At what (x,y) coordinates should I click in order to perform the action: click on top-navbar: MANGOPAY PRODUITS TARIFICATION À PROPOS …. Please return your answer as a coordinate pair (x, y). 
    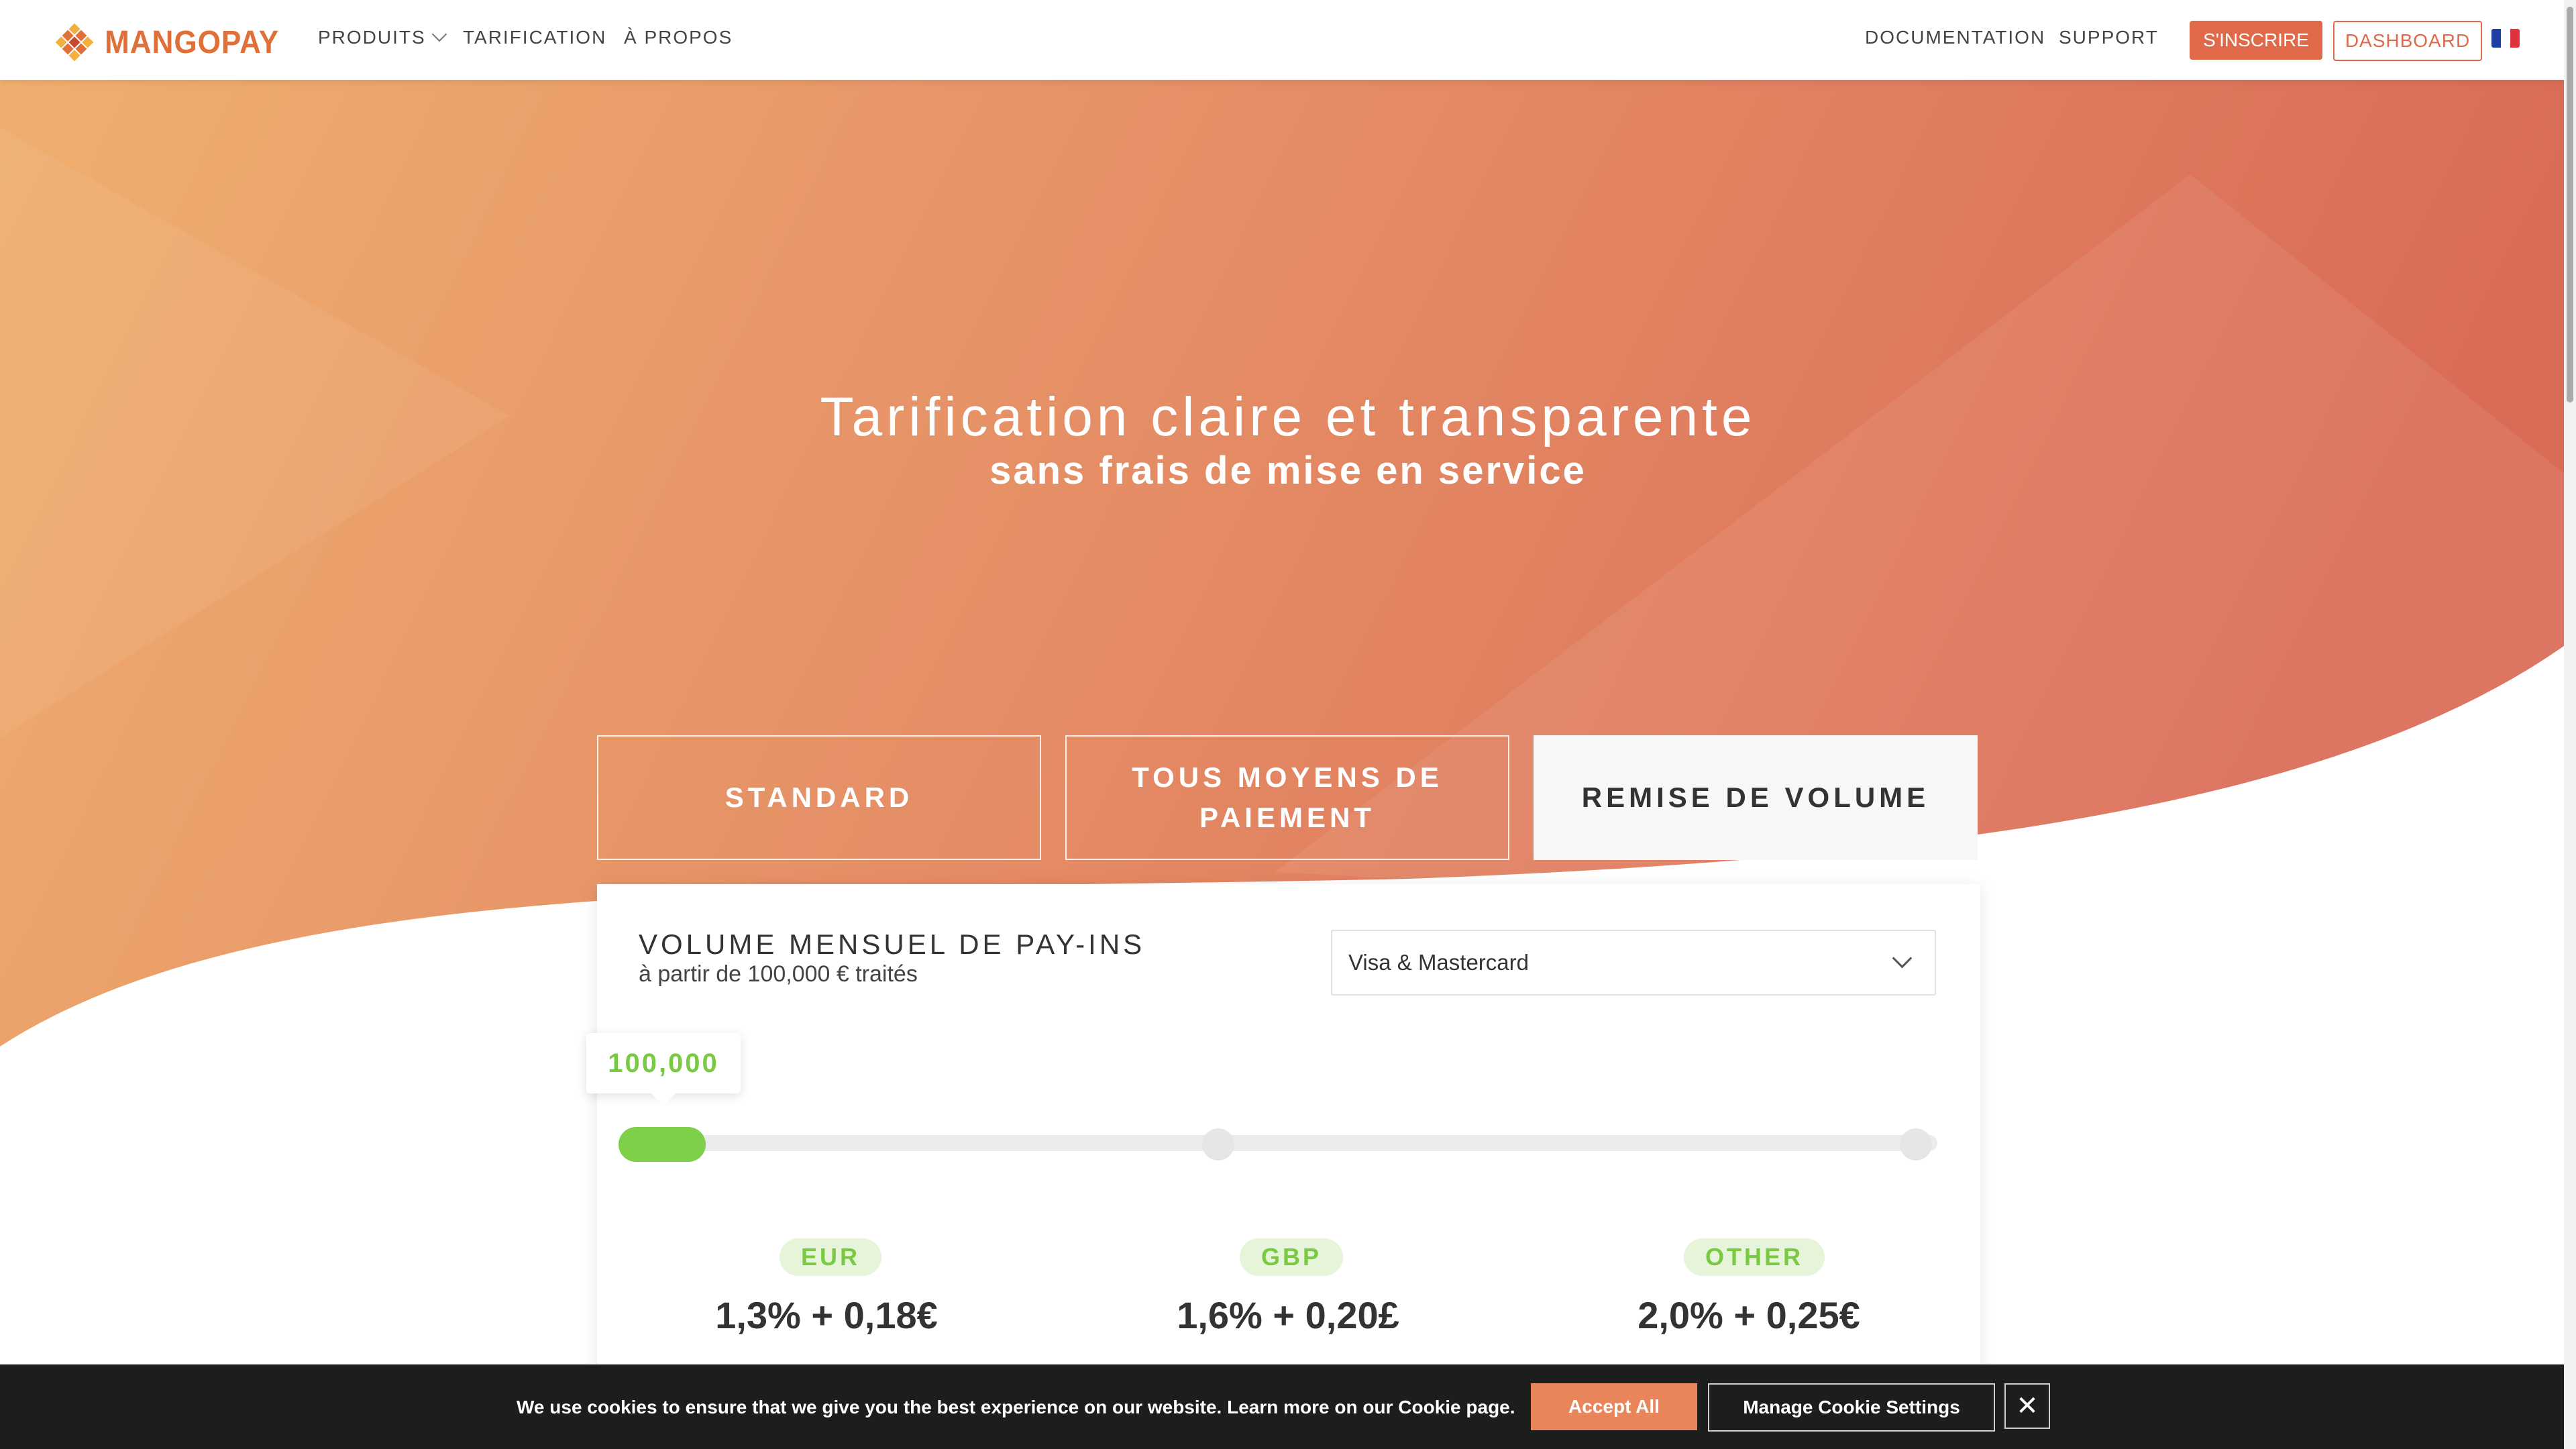
    Looking at the image, I should click on (1282, 40).